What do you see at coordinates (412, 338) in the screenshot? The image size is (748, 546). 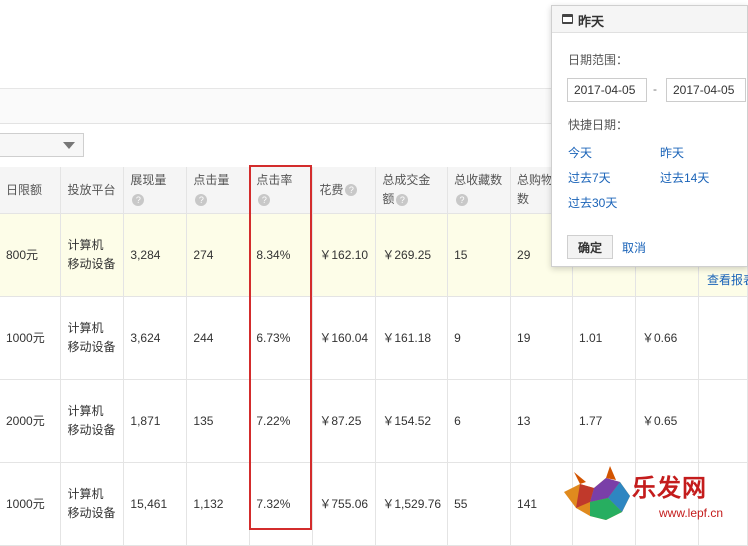 I see `cell-gmv: ￥161.18` at bounding box center [412, 338].